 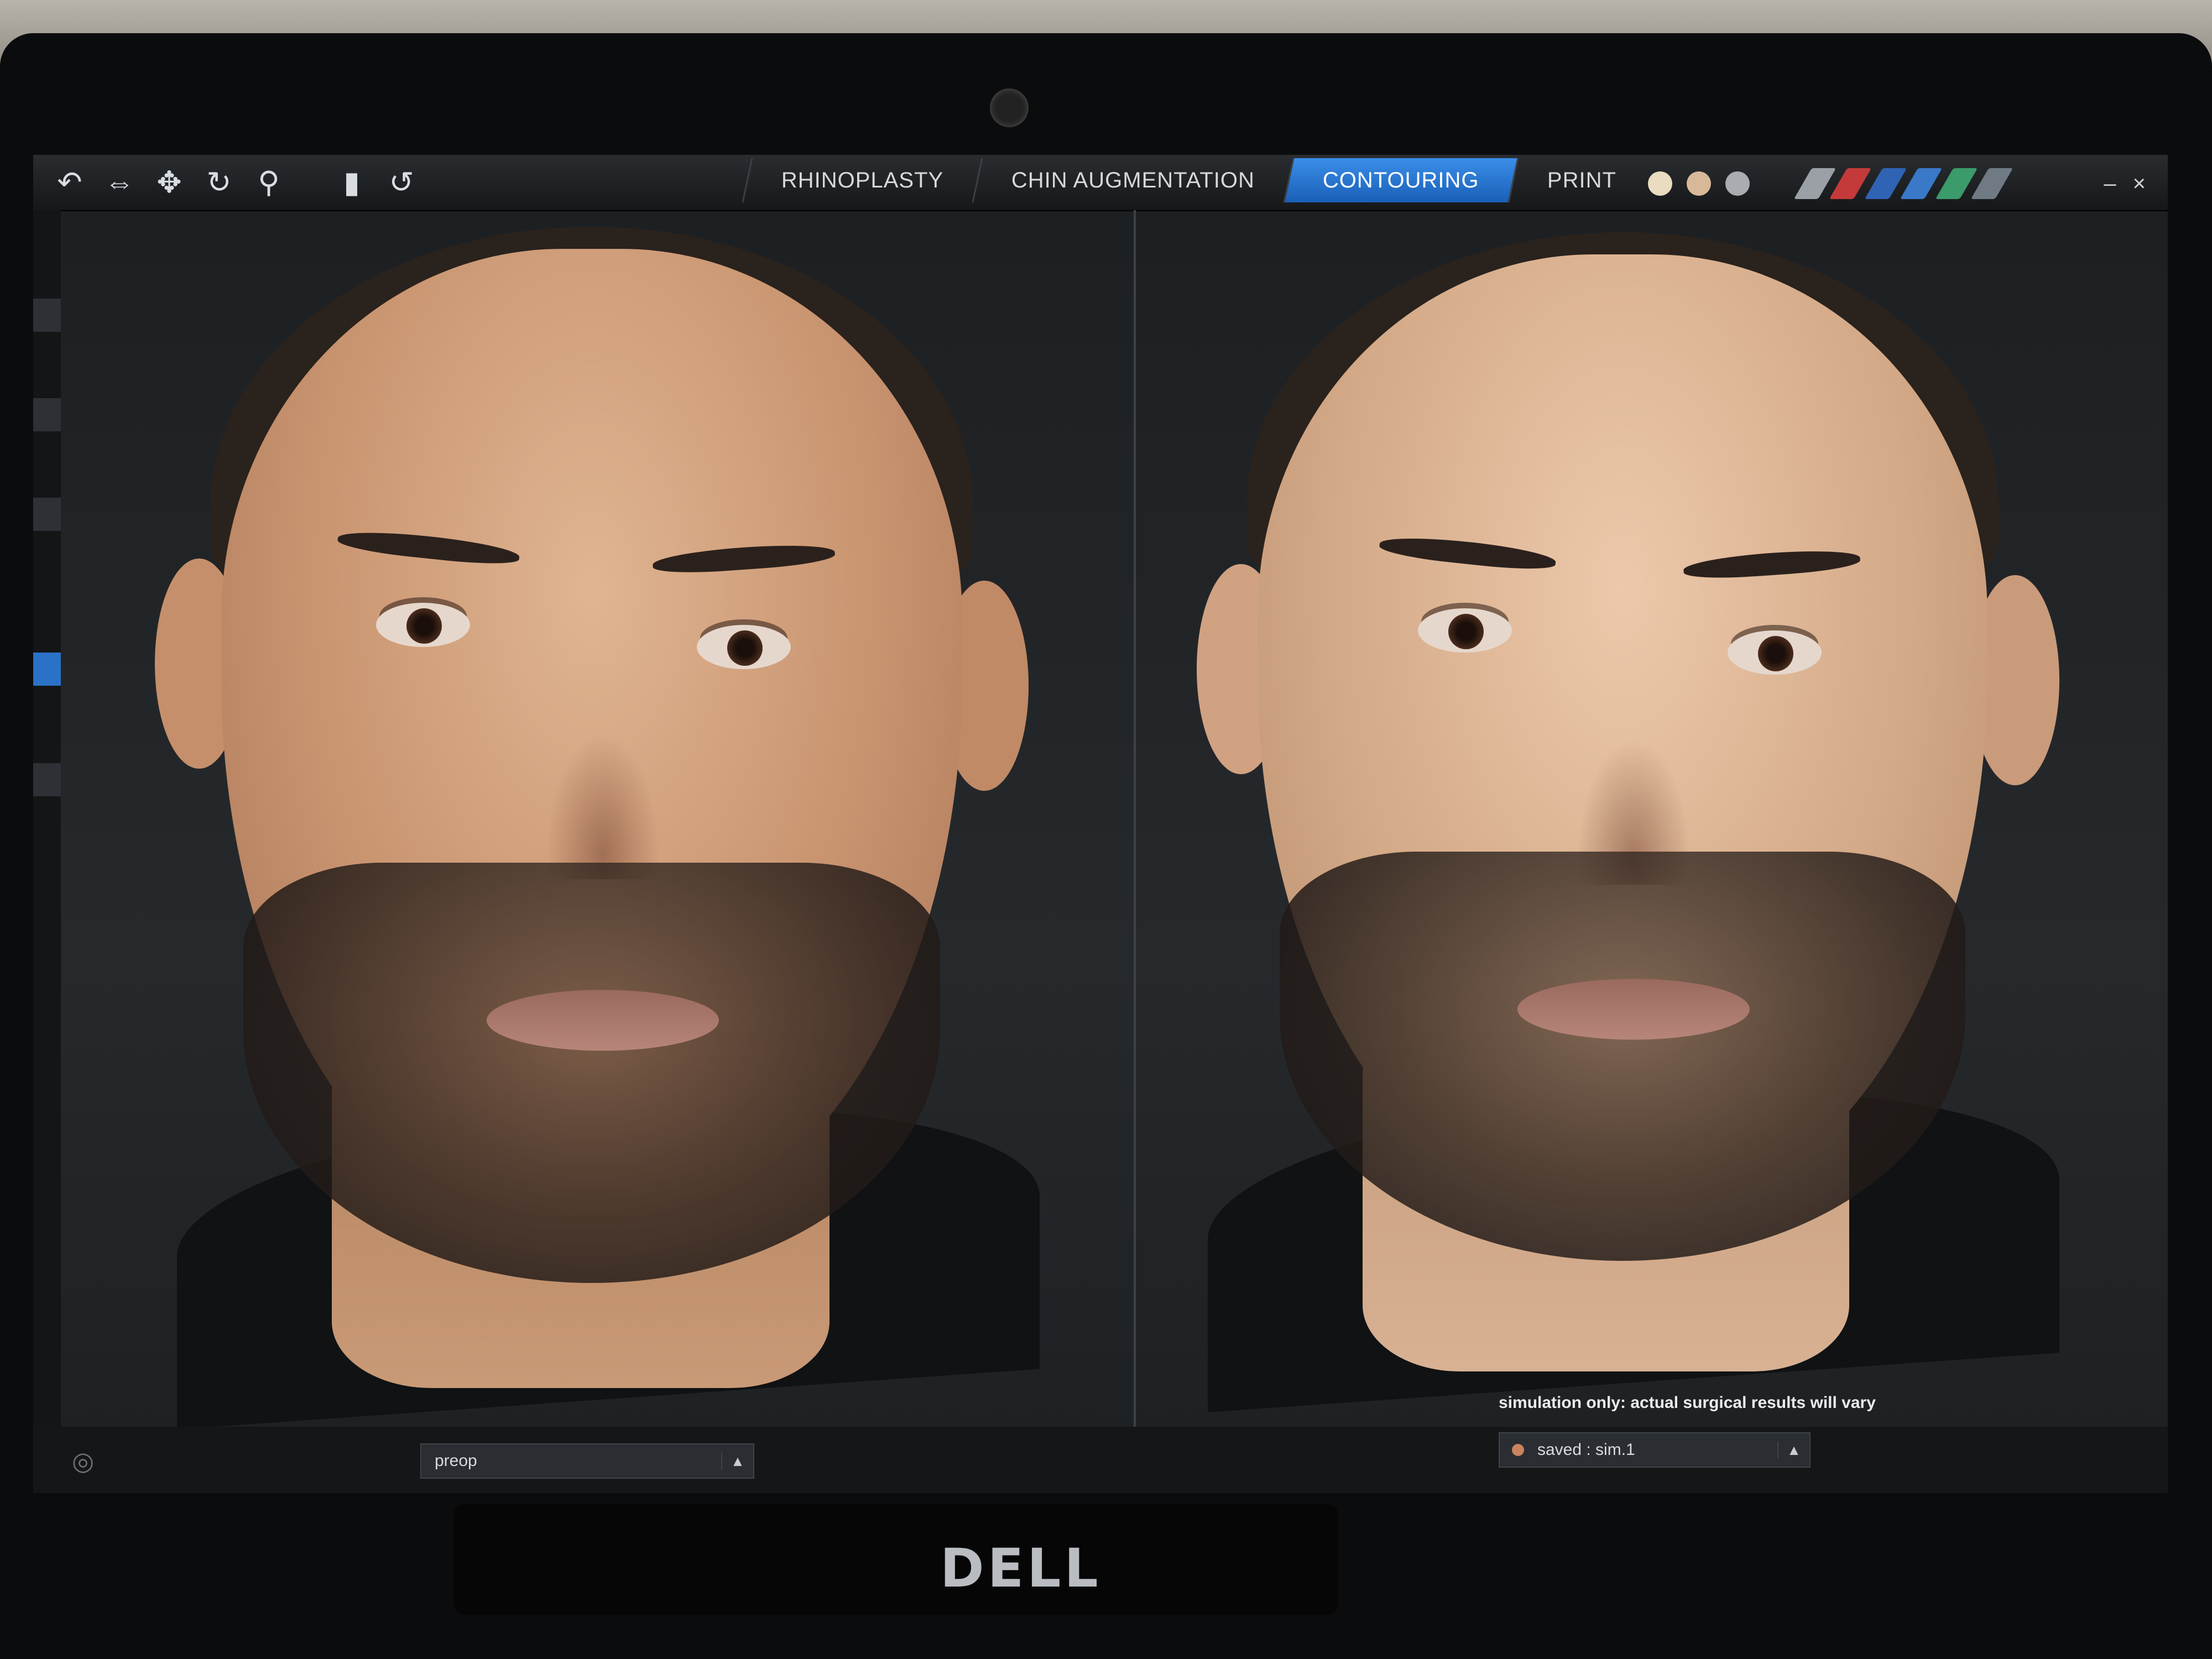 I want to click on close-button: ×, so click(x=2140, y=184).